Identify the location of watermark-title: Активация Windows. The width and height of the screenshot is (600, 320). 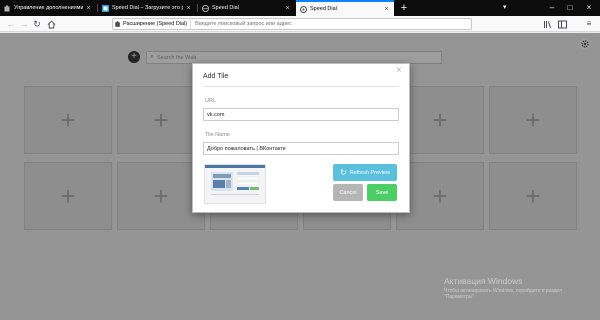
(483, 281).